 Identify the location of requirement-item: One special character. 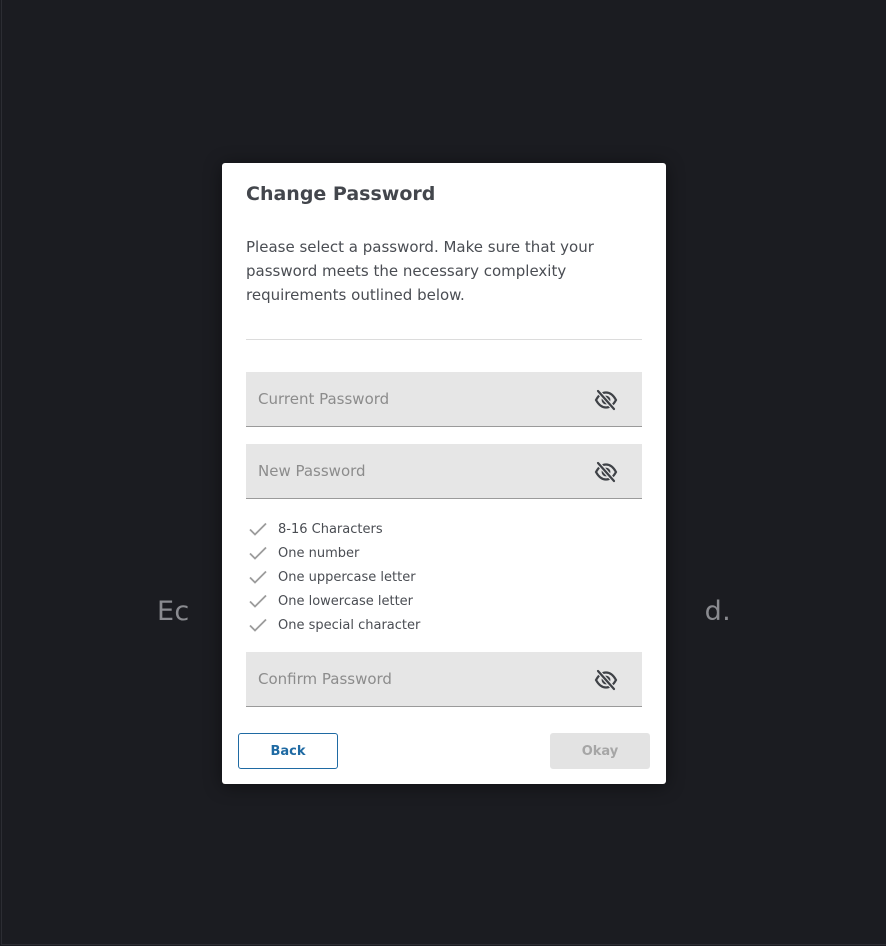
(333, 625).